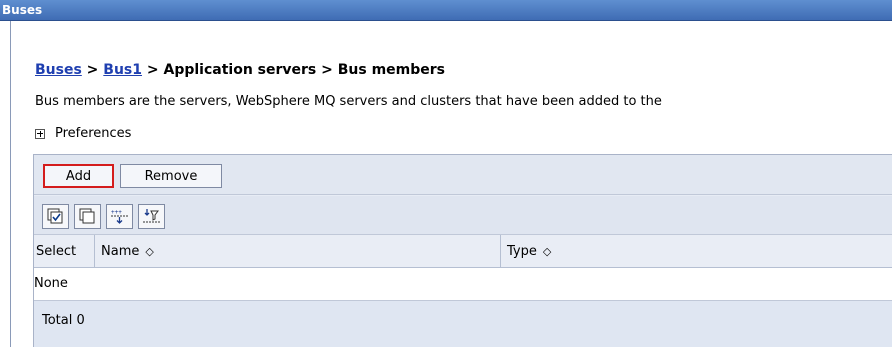 The width and height of the screenshot is (892, 347). I want to click on table-header-row: Select Name ◇ Type ◇, so click(463, 251).